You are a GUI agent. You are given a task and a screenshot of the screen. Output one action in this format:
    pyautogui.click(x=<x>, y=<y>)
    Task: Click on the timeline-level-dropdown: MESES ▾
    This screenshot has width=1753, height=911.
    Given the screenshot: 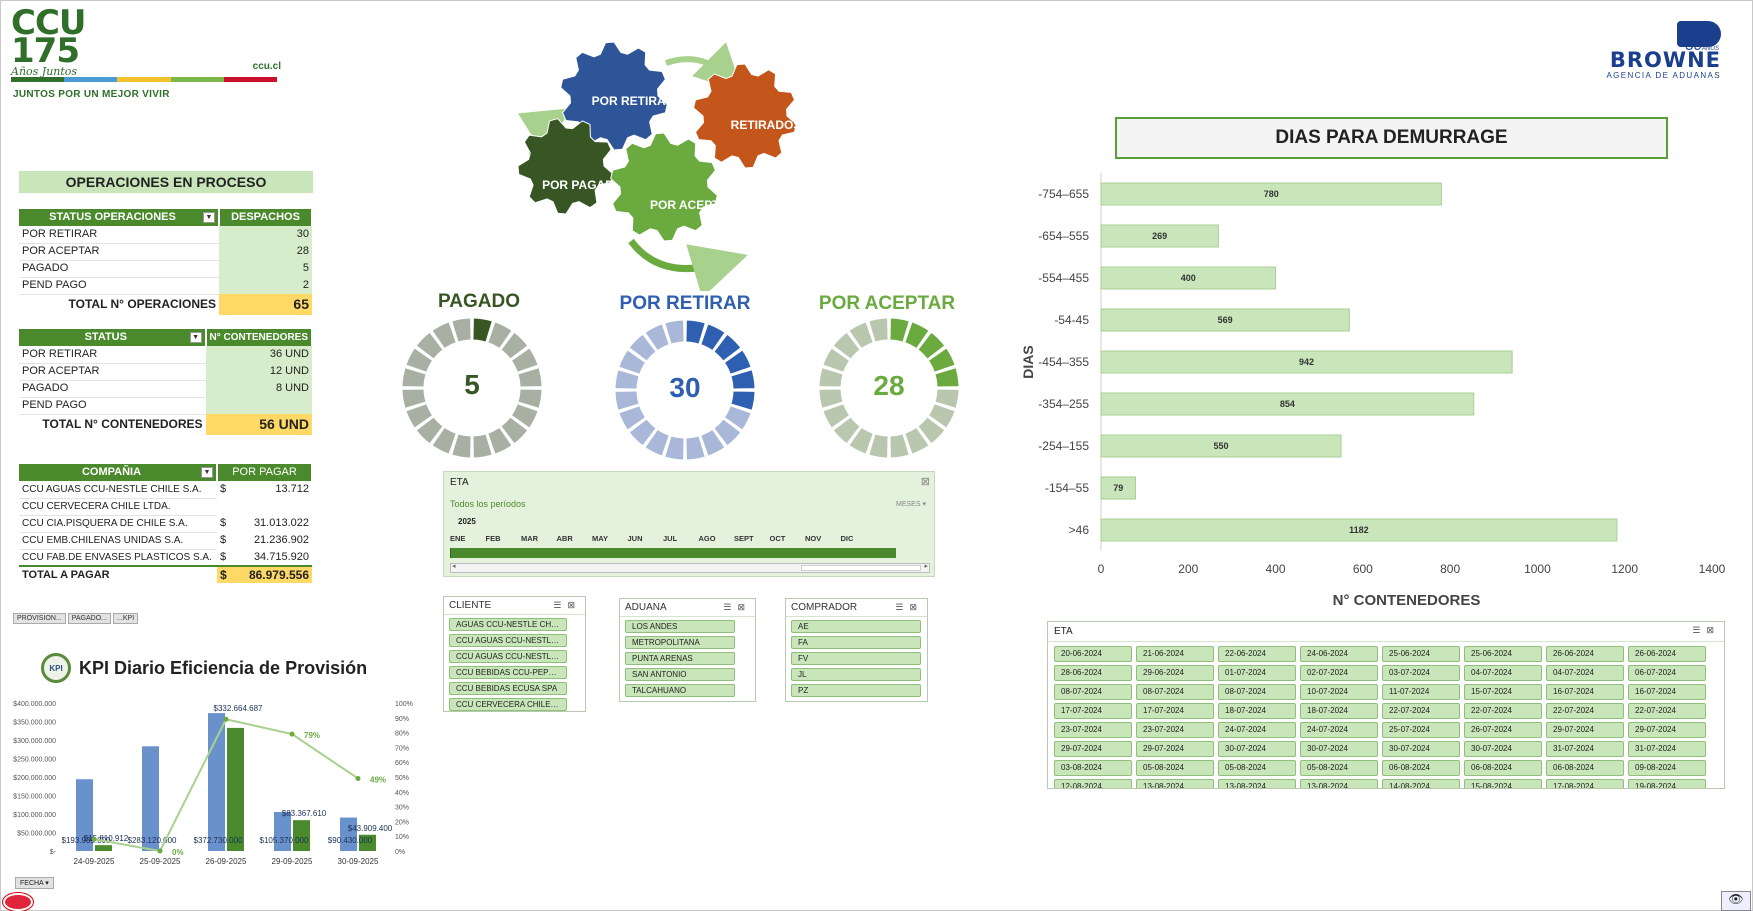 What is the action you would take?
    pyautogui.click(x=911, y=504)
    